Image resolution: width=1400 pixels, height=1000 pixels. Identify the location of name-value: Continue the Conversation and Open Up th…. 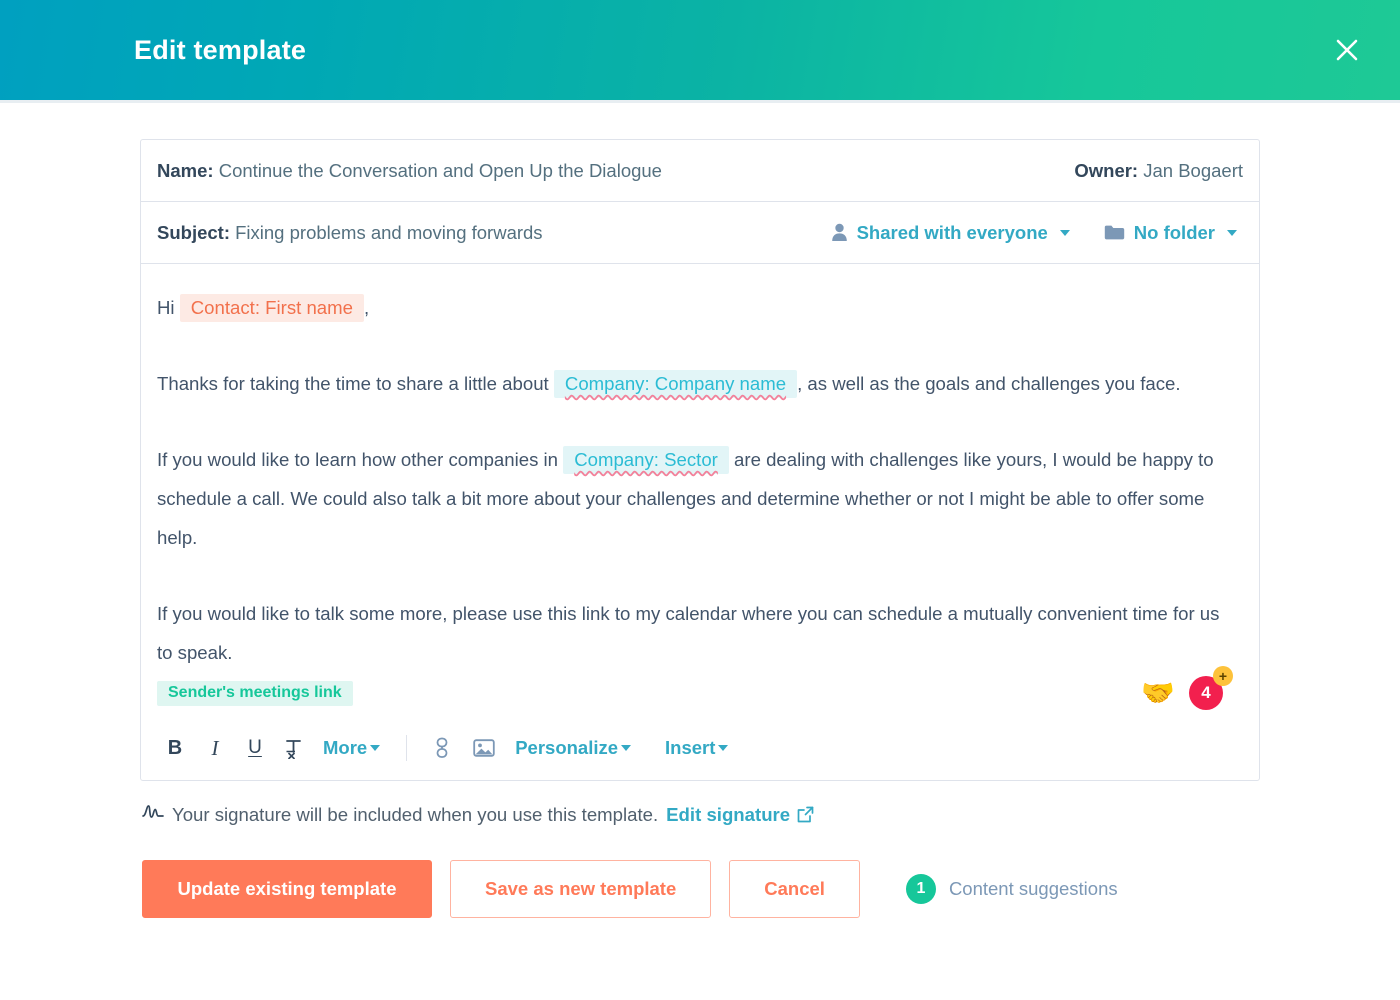
(440, 170).